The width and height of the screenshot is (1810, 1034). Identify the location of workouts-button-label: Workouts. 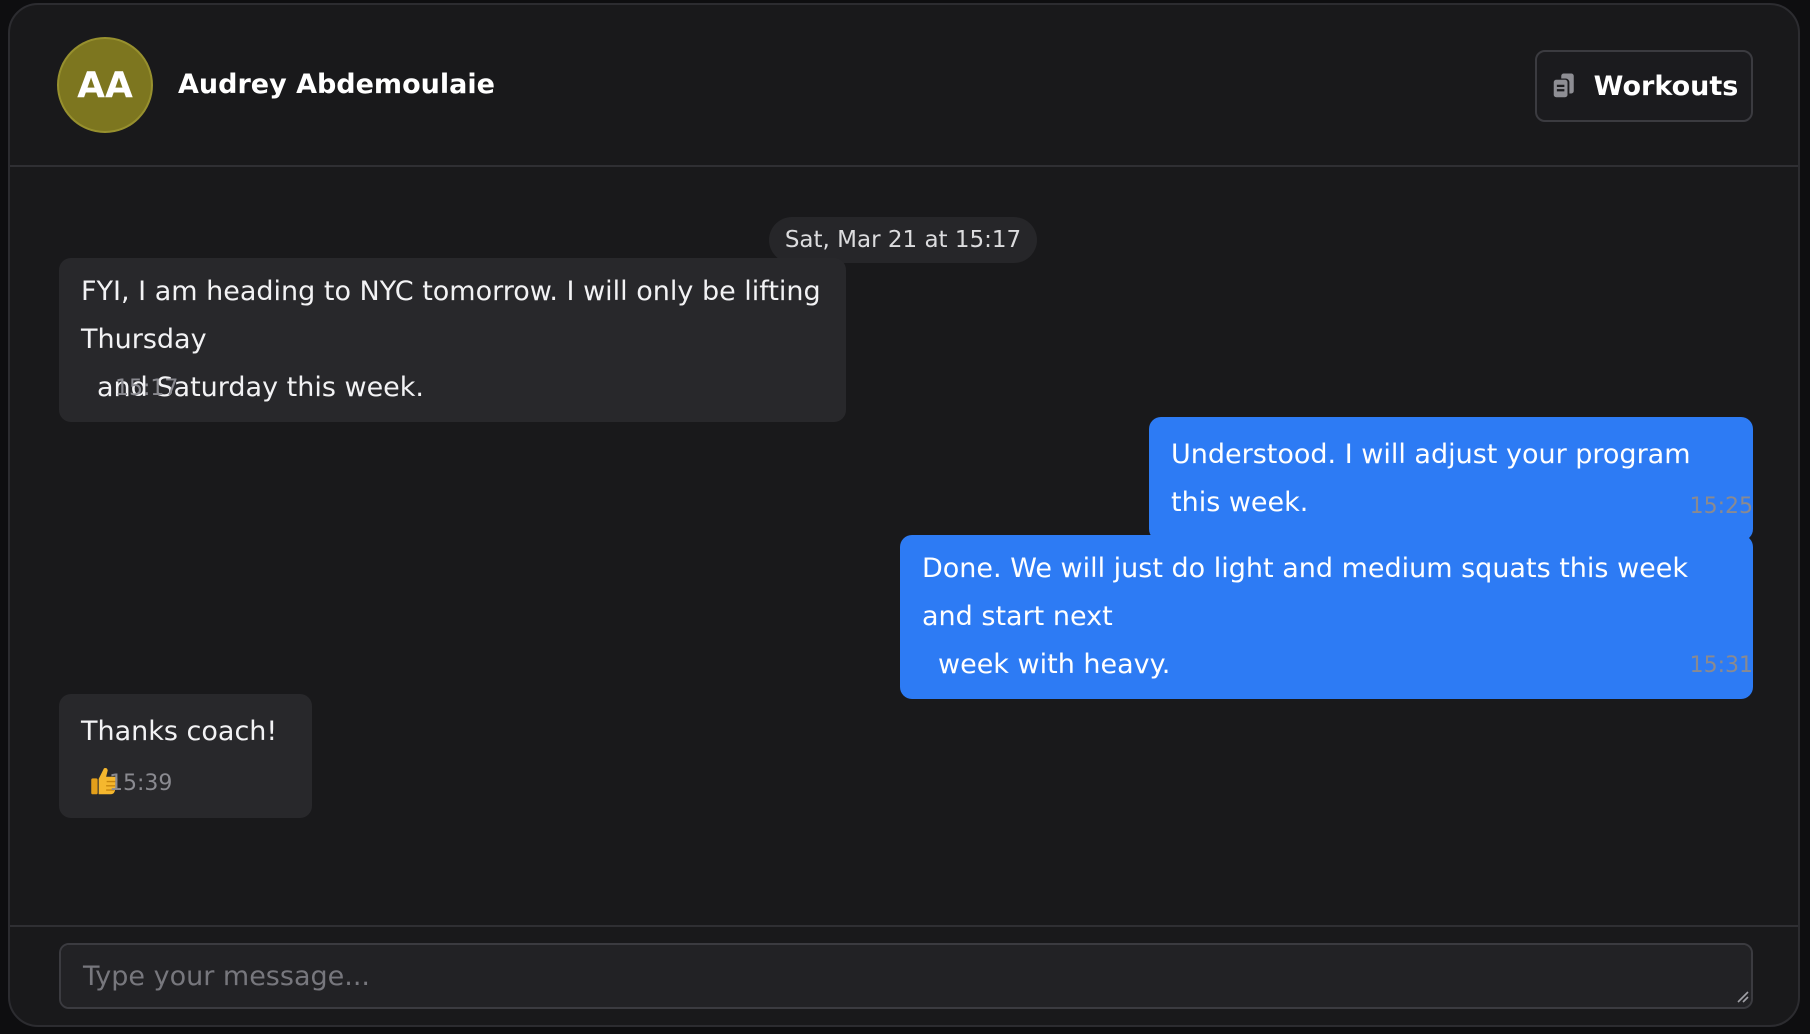
(1666, 86).